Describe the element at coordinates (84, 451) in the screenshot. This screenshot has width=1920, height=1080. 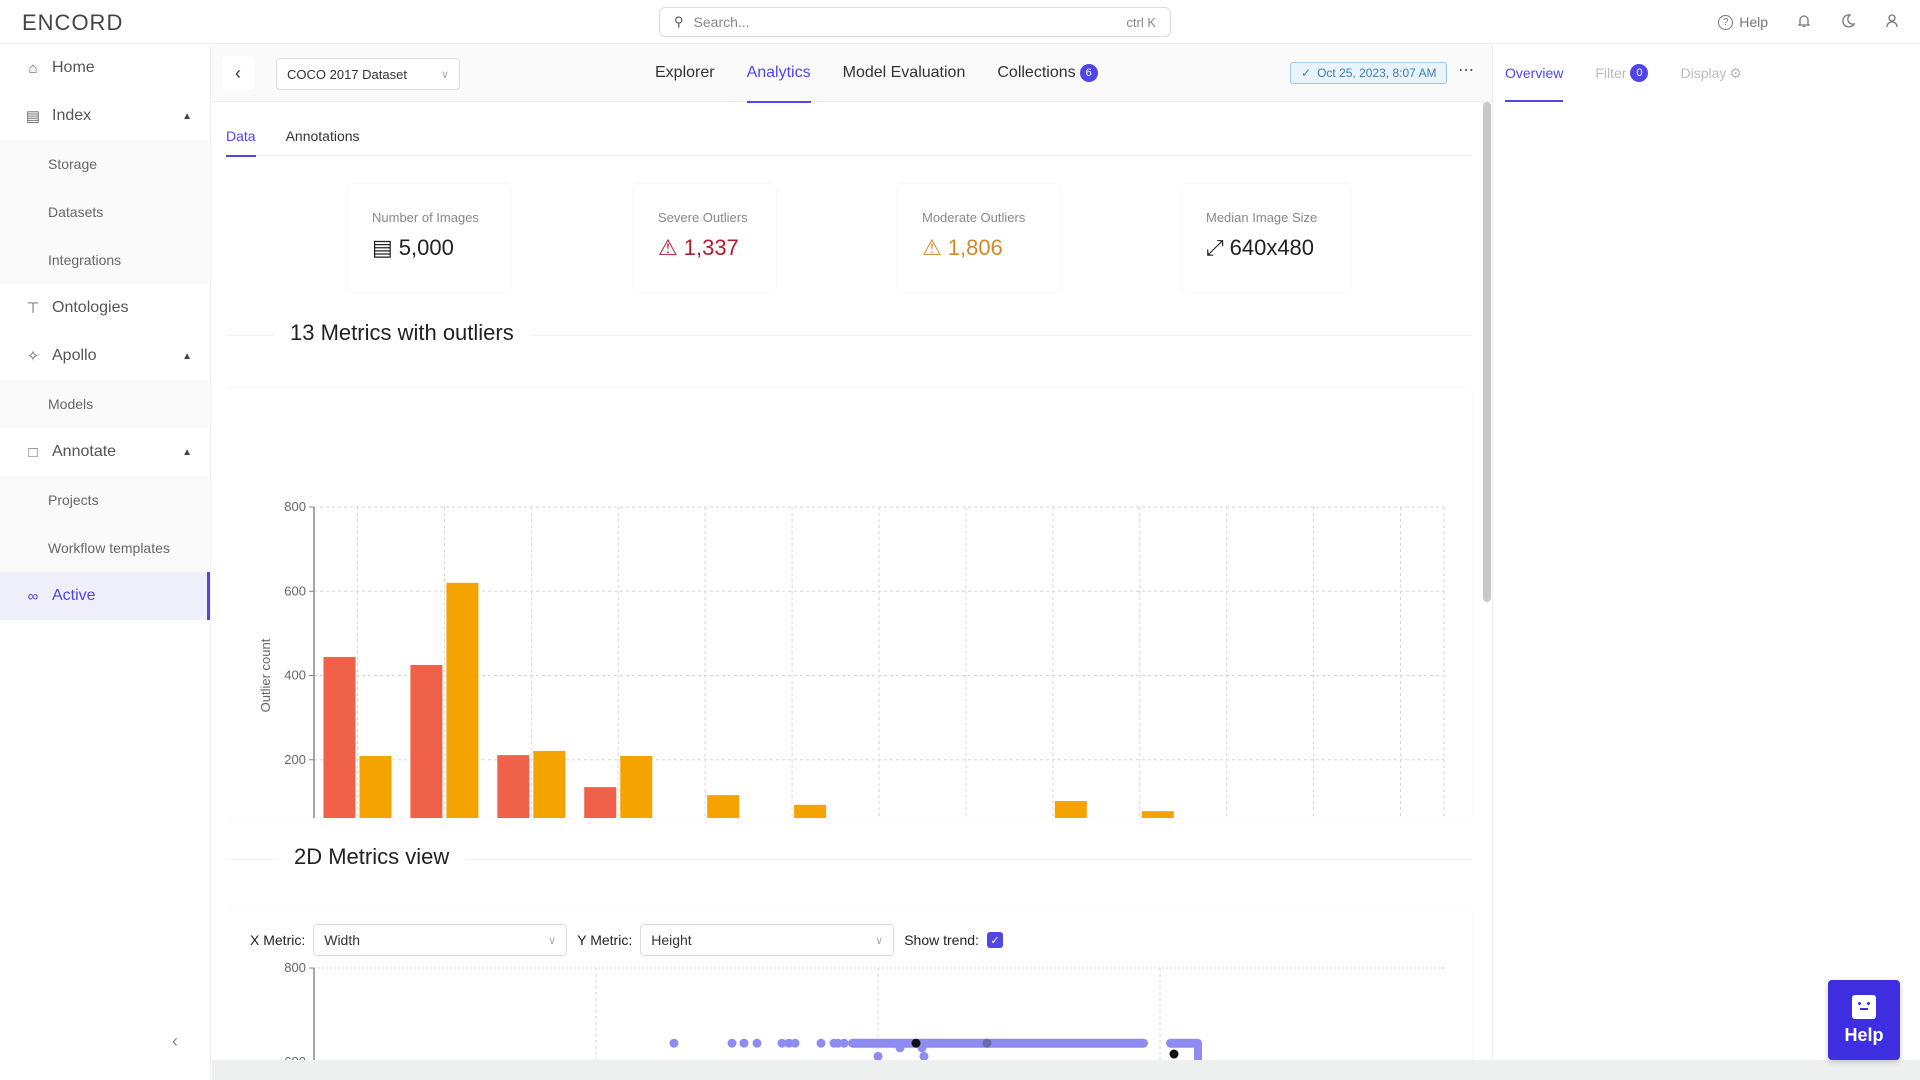
I see `sidebar-item-label: Annotate` at that location.